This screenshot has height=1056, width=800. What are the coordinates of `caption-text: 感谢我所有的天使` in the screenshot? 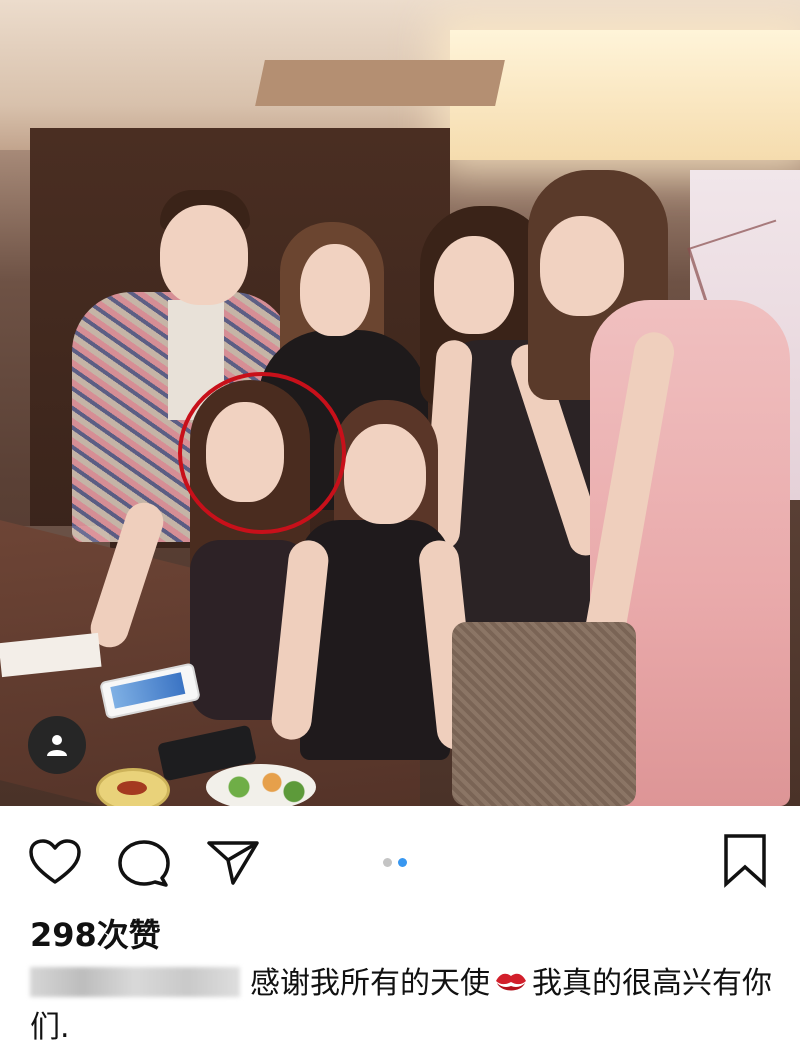 It's located at (370, 983).